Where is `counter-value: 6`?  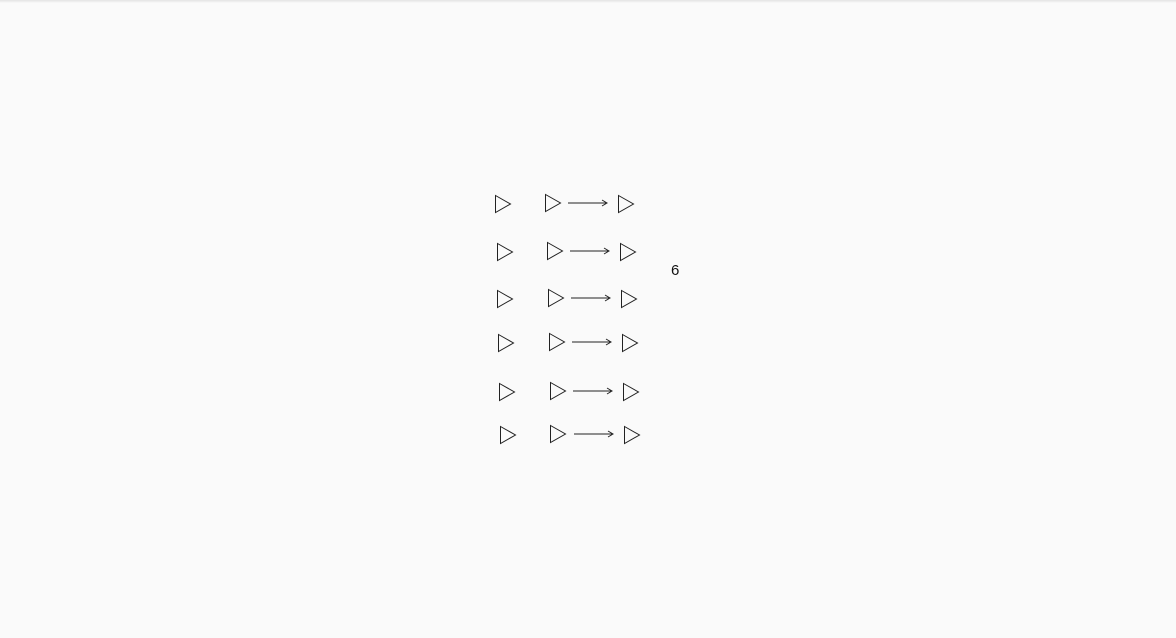
counter-value: 6 is located at coordinates (675, 270).